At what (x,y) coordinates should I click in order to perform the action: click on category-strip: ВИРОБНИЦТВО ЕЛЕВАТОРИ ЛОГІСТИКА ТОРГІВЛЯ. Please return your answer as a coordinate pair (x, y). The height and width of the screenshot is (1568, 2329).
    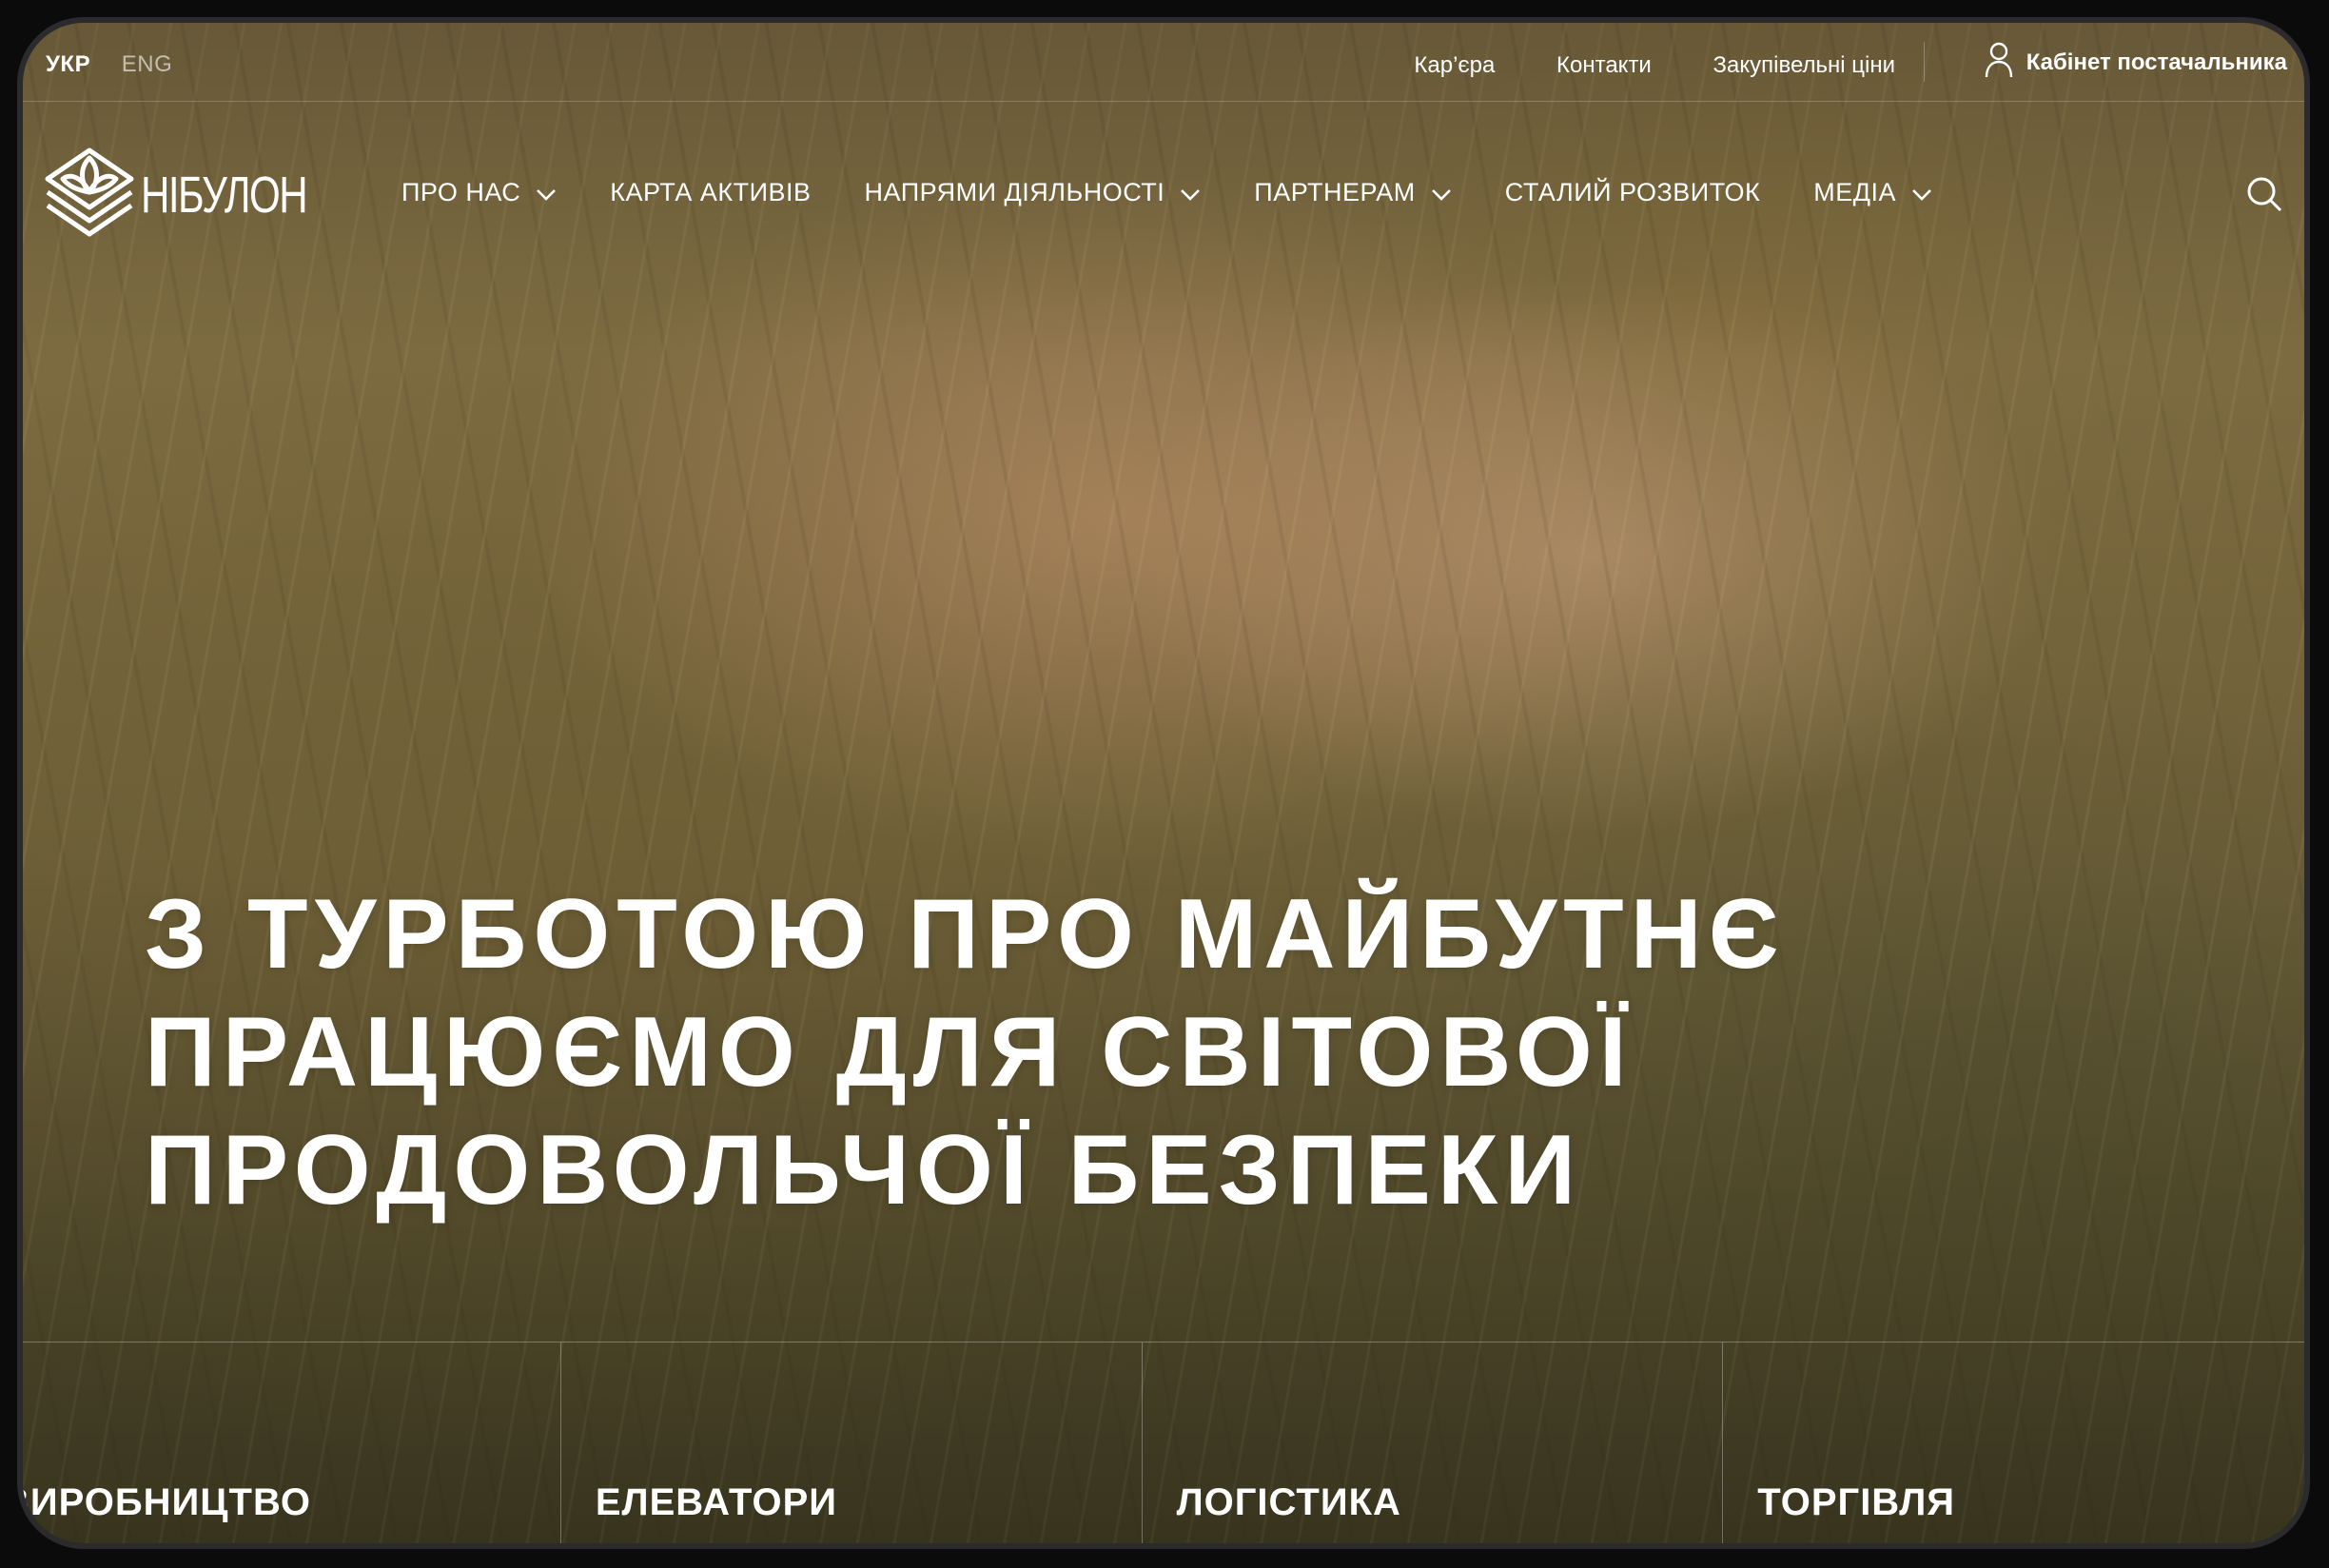
    Looking at the image, I should click on (1163, 1442).